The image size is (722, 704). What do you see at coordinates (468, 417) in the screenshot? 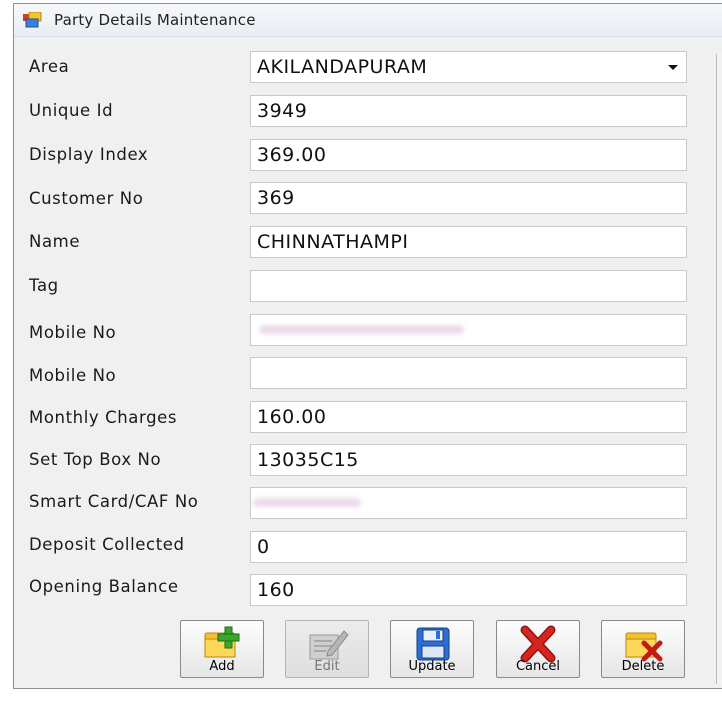
I see `monthly-charges-field: 160.00` at bounding box center [468, 417].